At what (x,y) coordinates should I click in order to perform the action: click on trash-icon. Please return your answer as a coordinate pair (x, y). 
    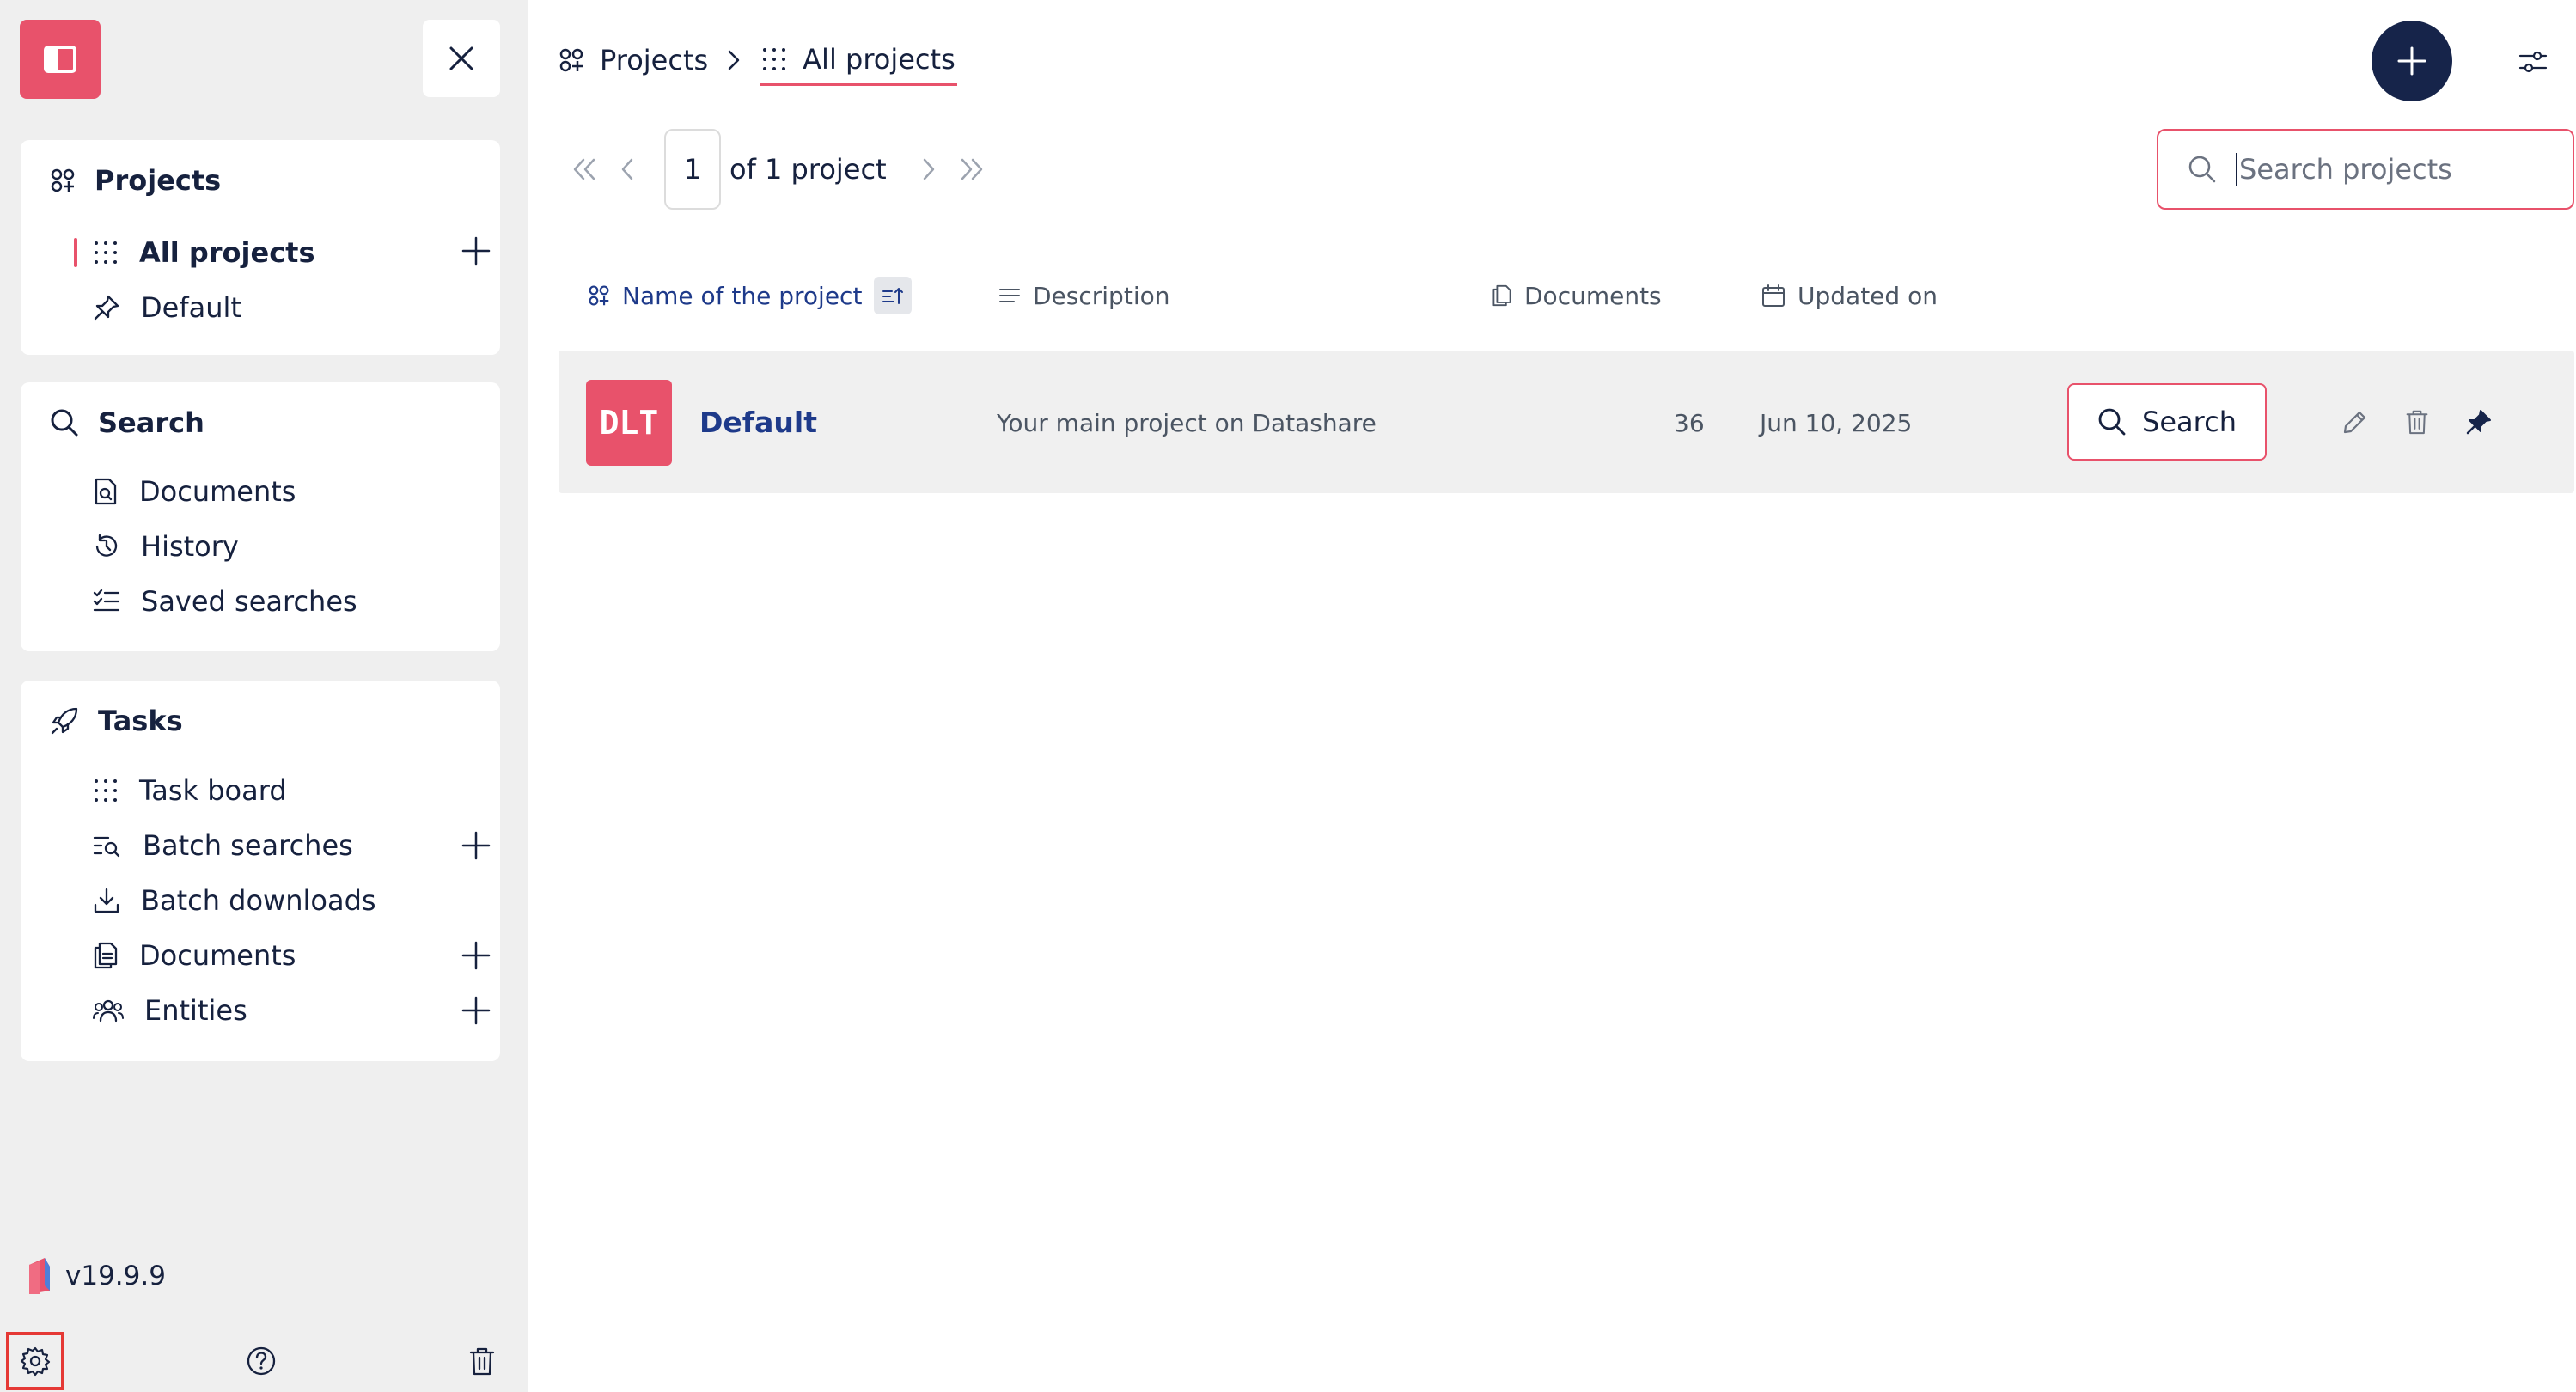
    Looking at the image, I should click on (482, 1361).